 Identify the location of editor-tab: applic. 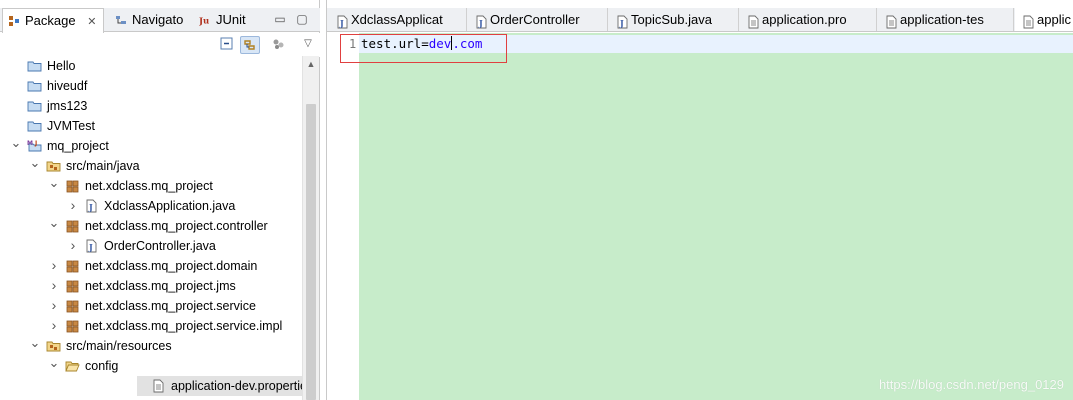
(1044, 19).